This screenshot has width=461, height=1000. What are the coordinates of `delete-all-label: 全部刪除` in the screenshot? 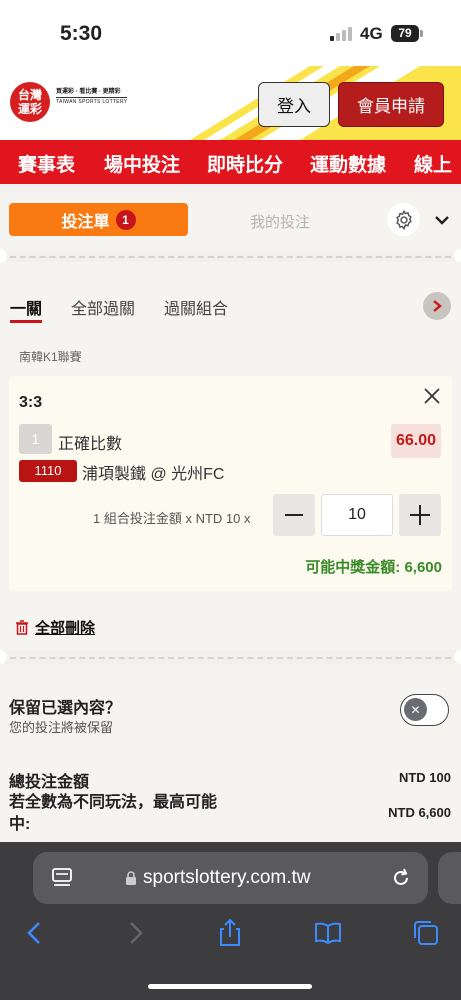 It's located at (65, 628).